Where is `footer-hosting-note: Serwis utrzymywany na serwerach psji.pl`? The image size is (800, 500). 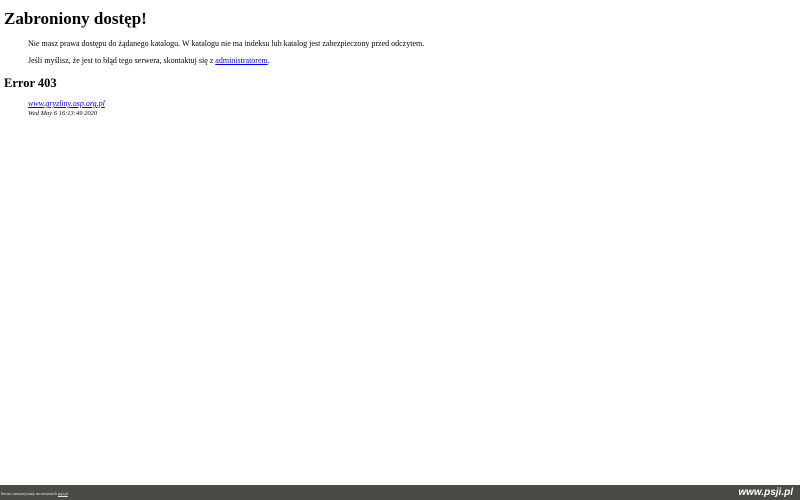 footer-hosting-note: Serwis utrzymywany na serwerach psji.pl is located at coordinates (34, 494).